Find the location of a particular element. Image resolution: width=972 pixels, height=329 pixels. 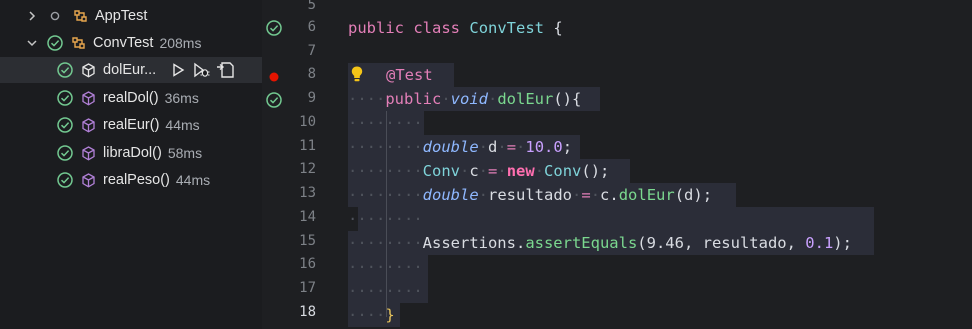

tree-item-label: realPeso() is located at coordinates (136, 180).